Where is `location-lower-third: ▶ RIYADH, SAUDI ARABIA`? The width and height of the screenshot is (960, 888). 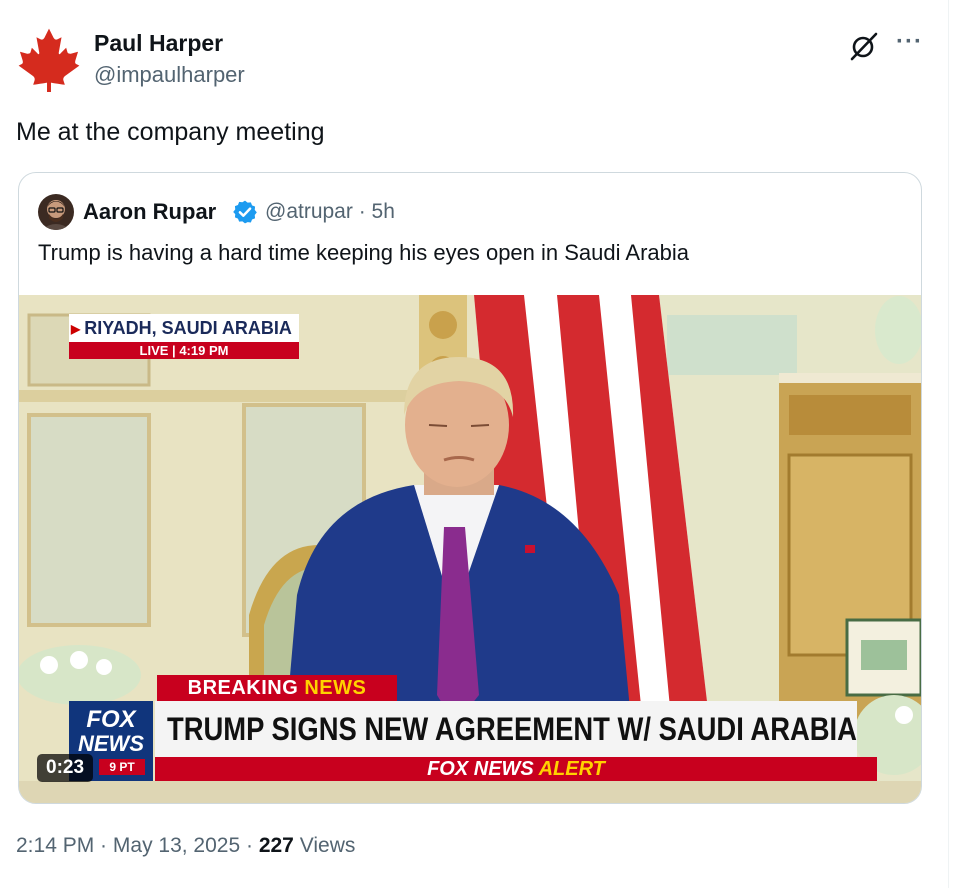
location-lower-third: ▶ RIYADH, SAUDI ARABIA is located at coordinates (184, 328).